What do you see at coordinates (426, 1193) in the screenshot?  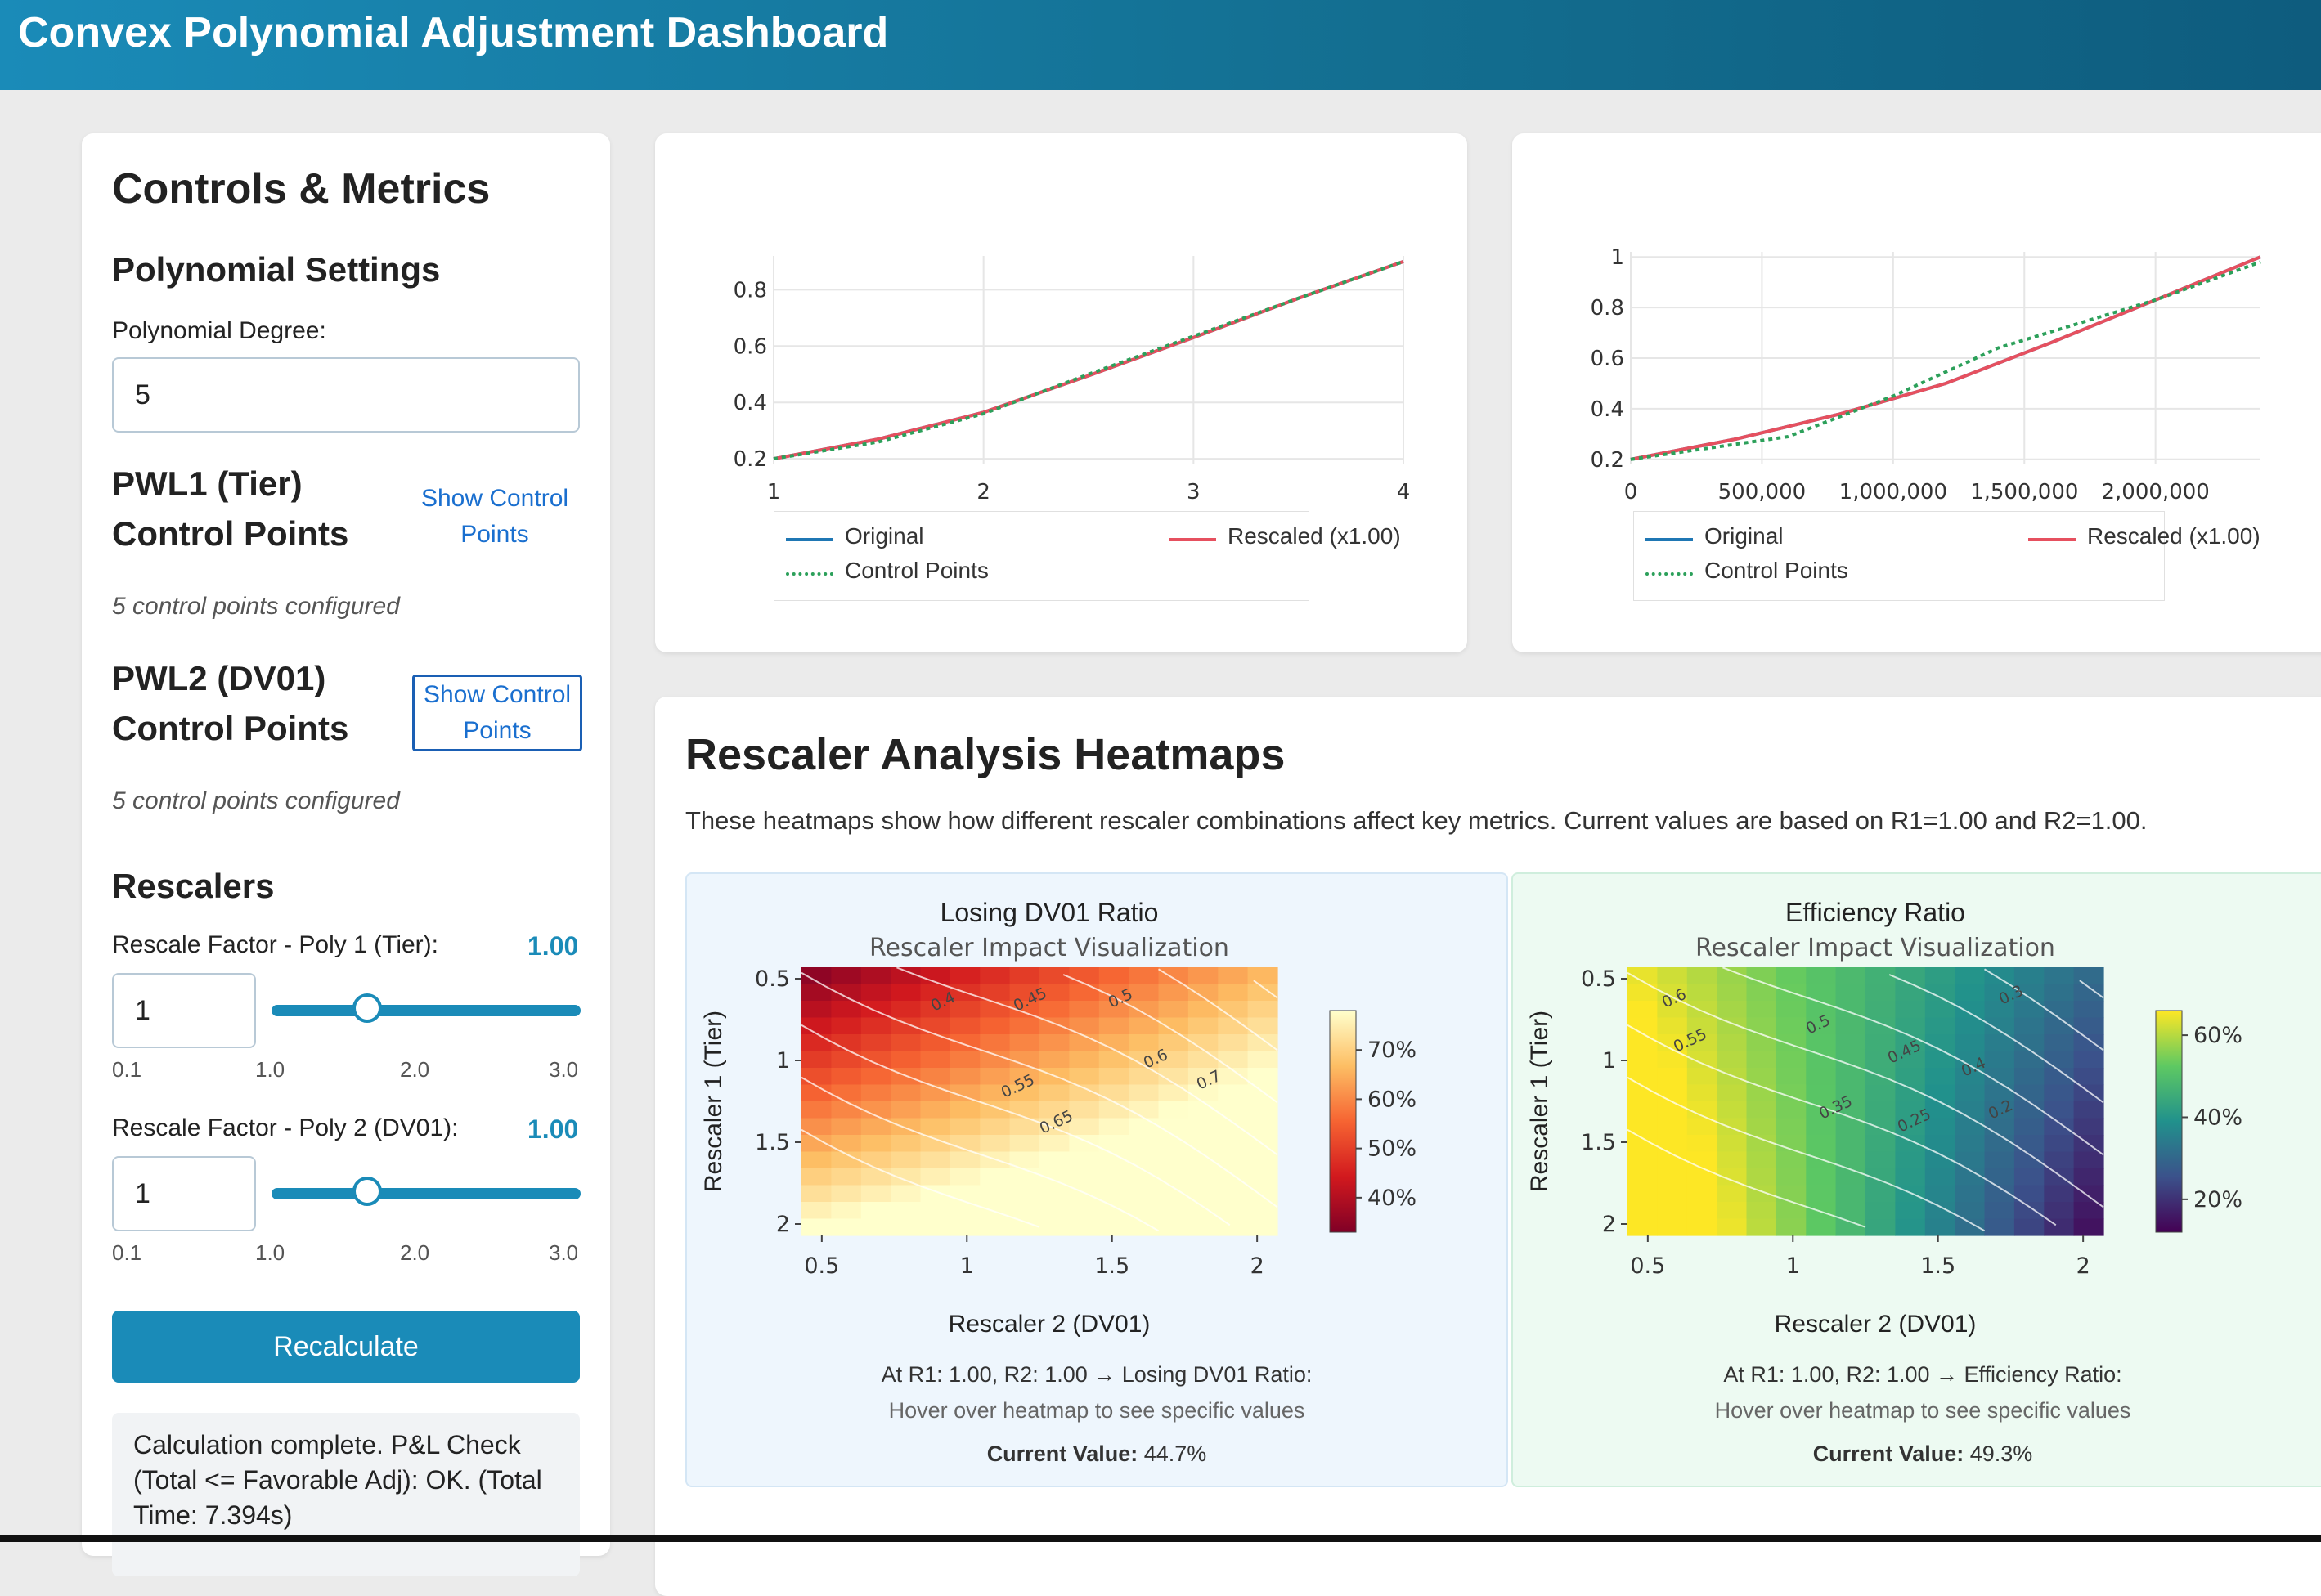 I see `r2-slider-track` at bounding box center [426, 1193].